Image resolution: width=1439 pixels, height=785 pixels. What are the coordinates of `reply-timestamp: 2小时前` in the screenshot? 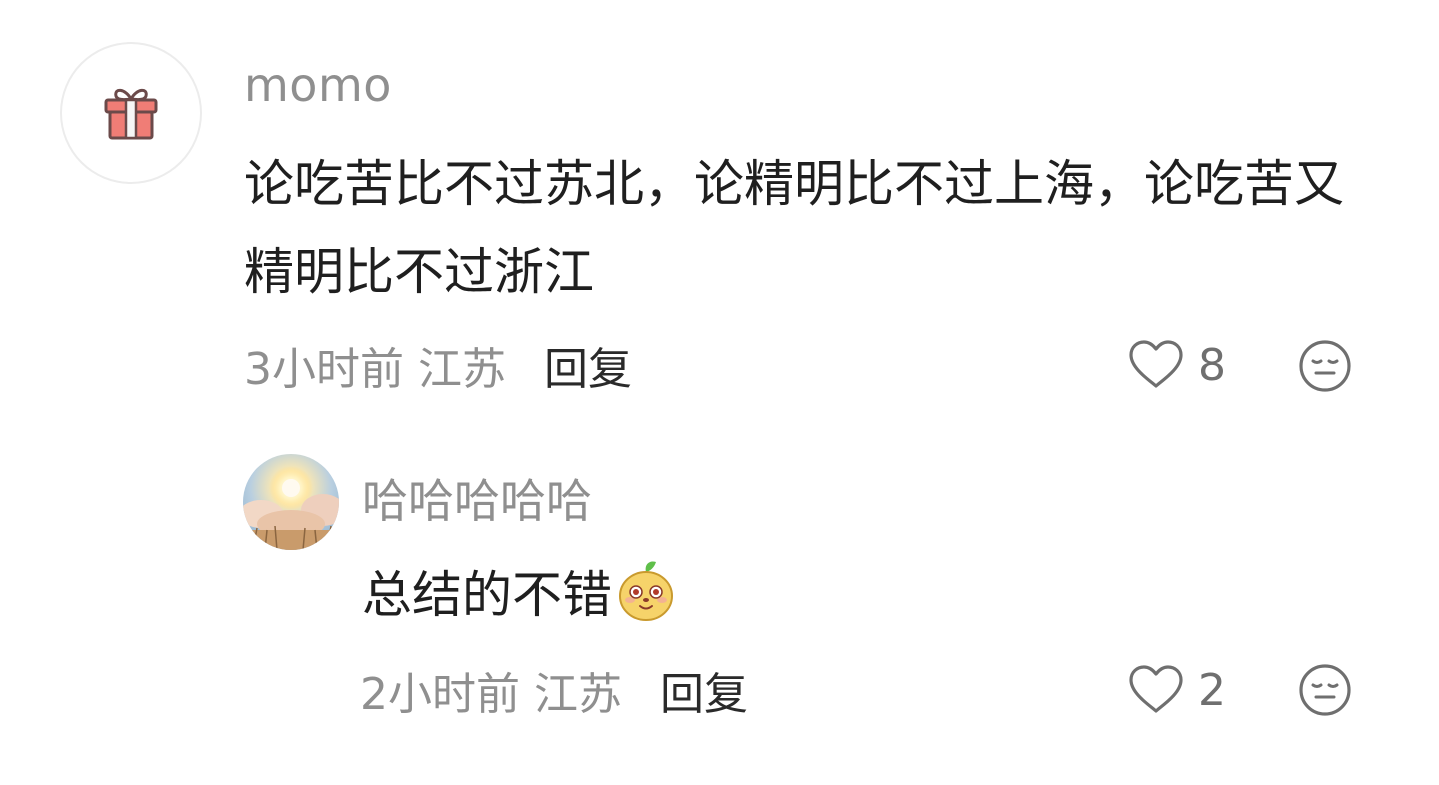 It's located at (440, 694).